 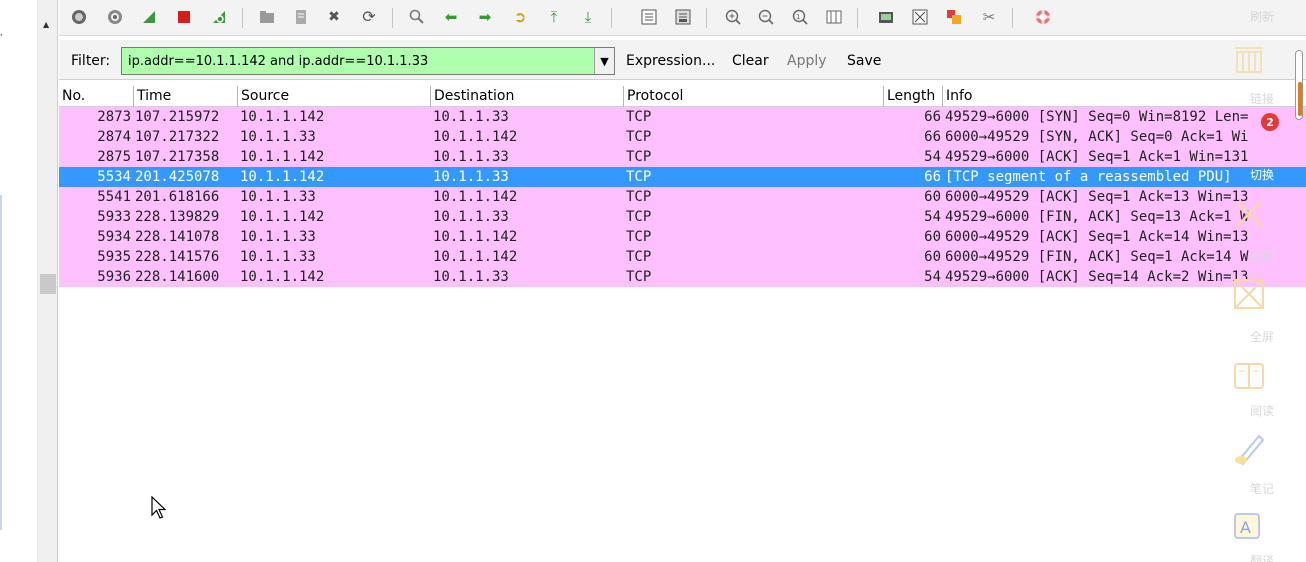 I want to click on capture-filters-icon, so click(x=886, y=17).